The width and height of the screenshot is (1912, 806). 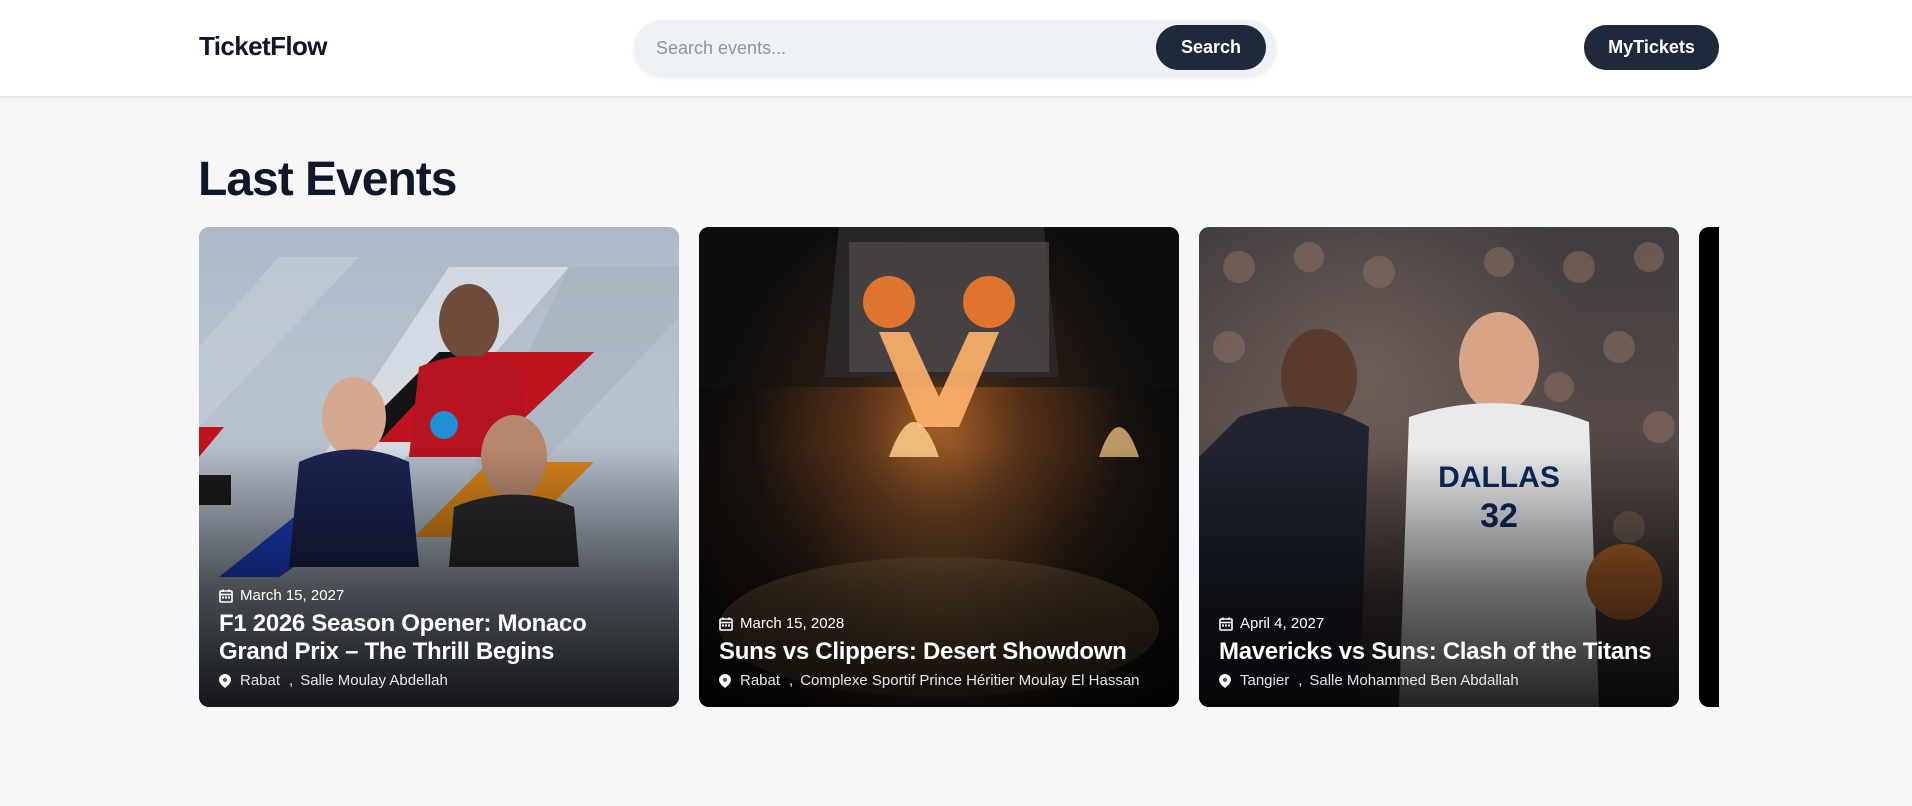 What do you see at coordinates (439, 680) in the screenshot?
I see `event-location: Rabat, Salle Moulay Abdellah` at bounding box center [439, 680].